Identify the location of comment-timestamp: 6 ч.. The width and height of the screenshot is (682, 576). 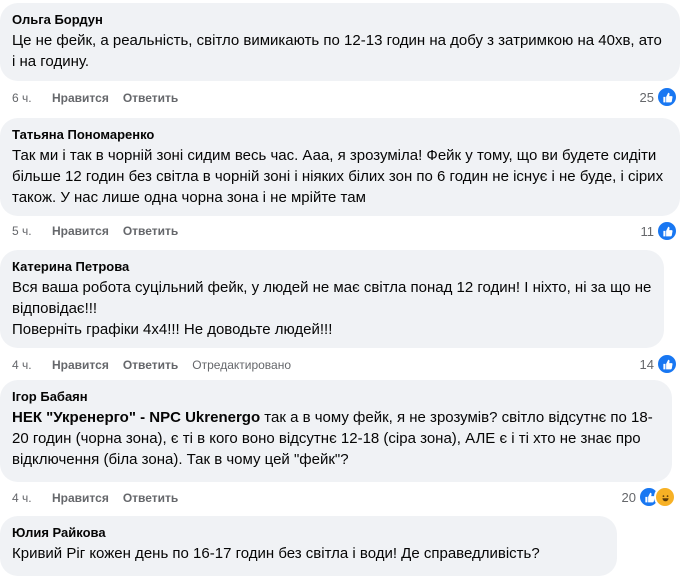
(32, 98).